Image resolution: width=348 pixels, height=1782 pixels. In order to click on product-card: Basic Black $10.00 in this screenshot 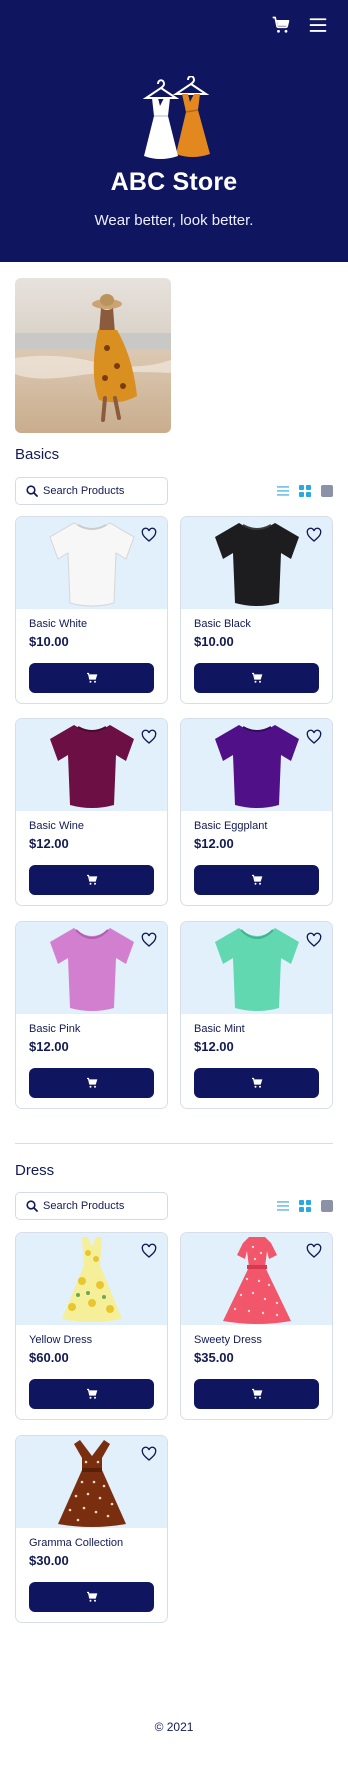, I will do `click(256, 610)`.